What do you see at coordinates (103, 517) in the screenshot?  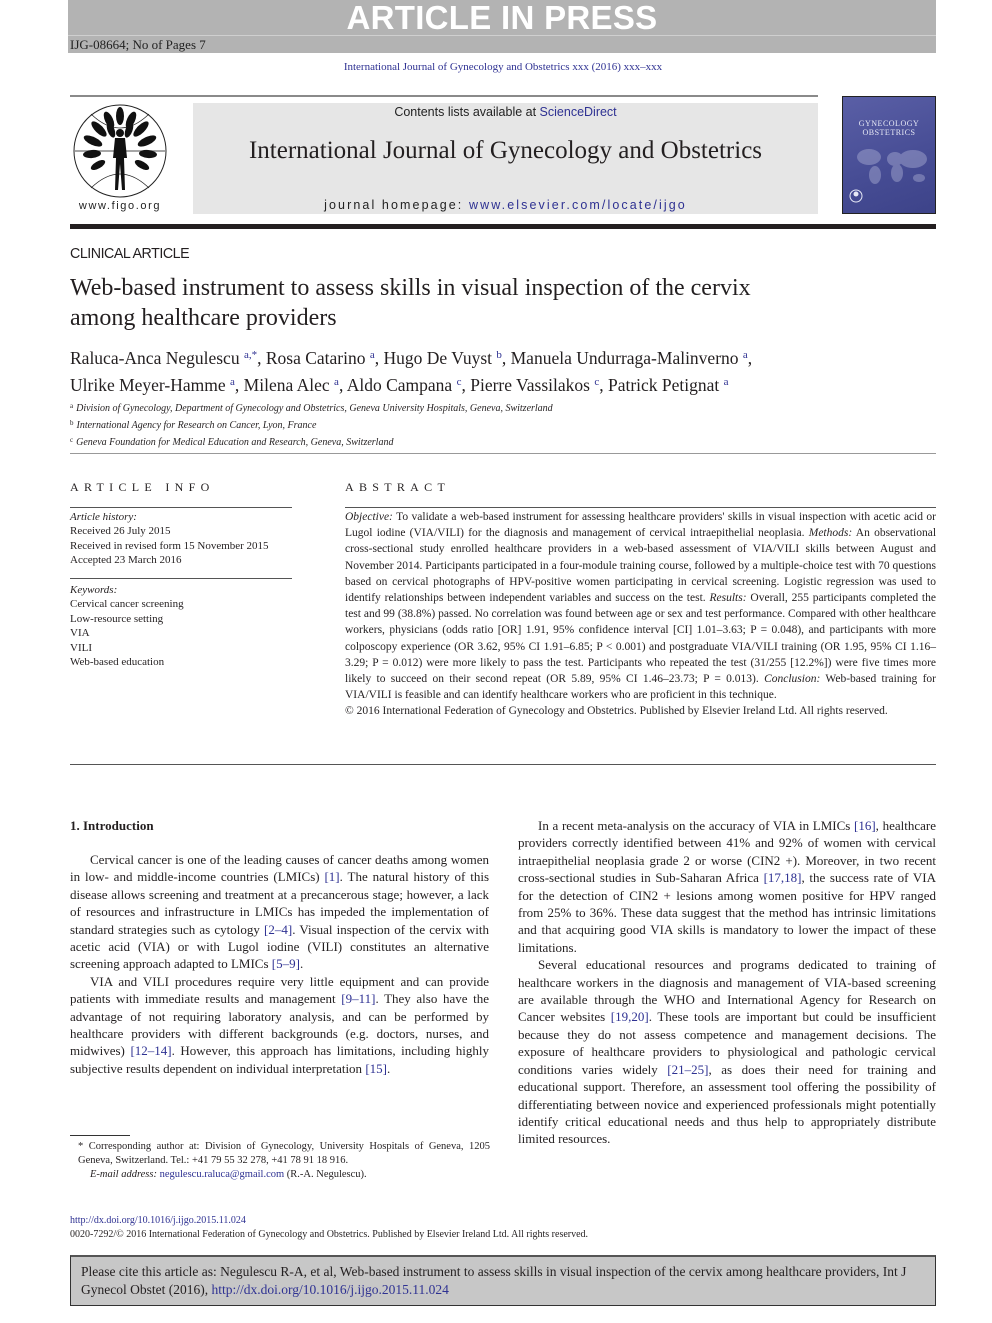 I see `article-history-label: Article history:` at bounding box center [103, 517].